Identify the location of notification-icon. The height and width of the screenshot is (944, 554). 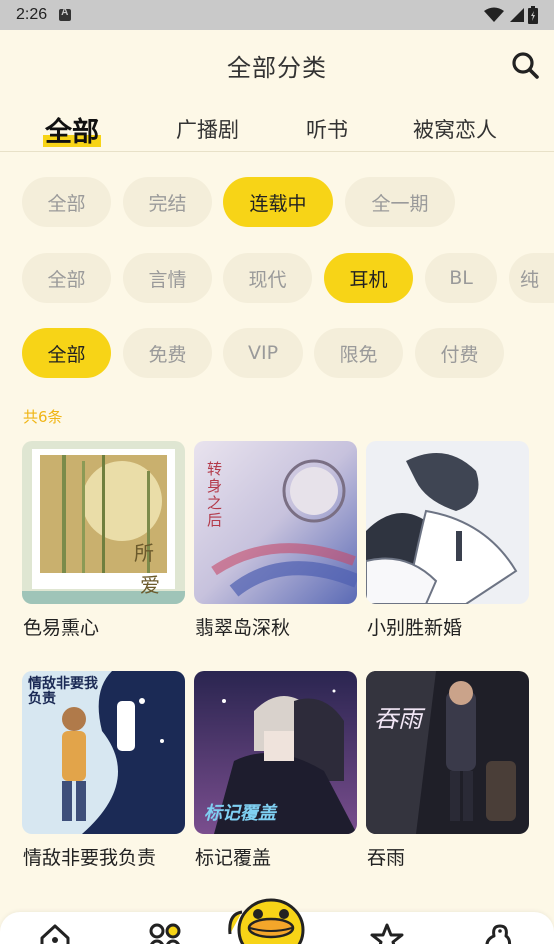
(65, 14).